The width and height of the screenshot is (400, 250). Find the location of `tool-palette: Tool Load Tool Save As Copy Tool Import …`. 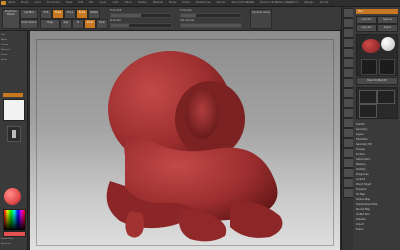

tool-palette: Tool Load Tool Save As Copy Tool Import … is located at coordinates (376, 128).